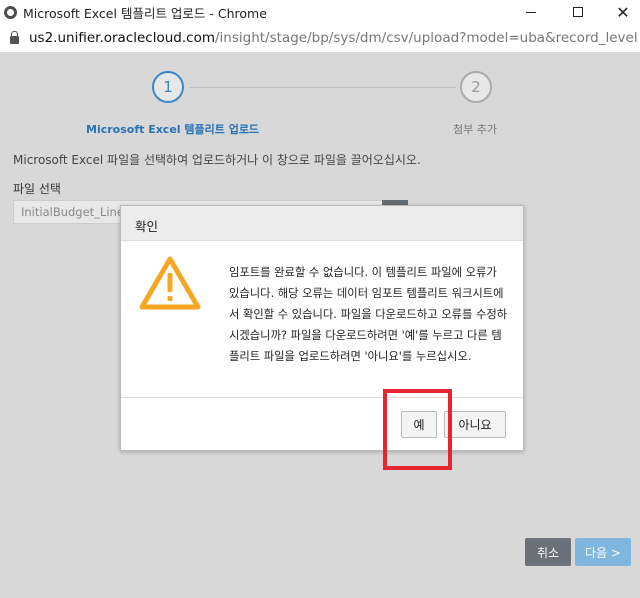 The height and width of the screenshot is (598, 640). Describe the element at coordinates (475, 424) in the screenshot. I see `no-button: 아니요` at that location.